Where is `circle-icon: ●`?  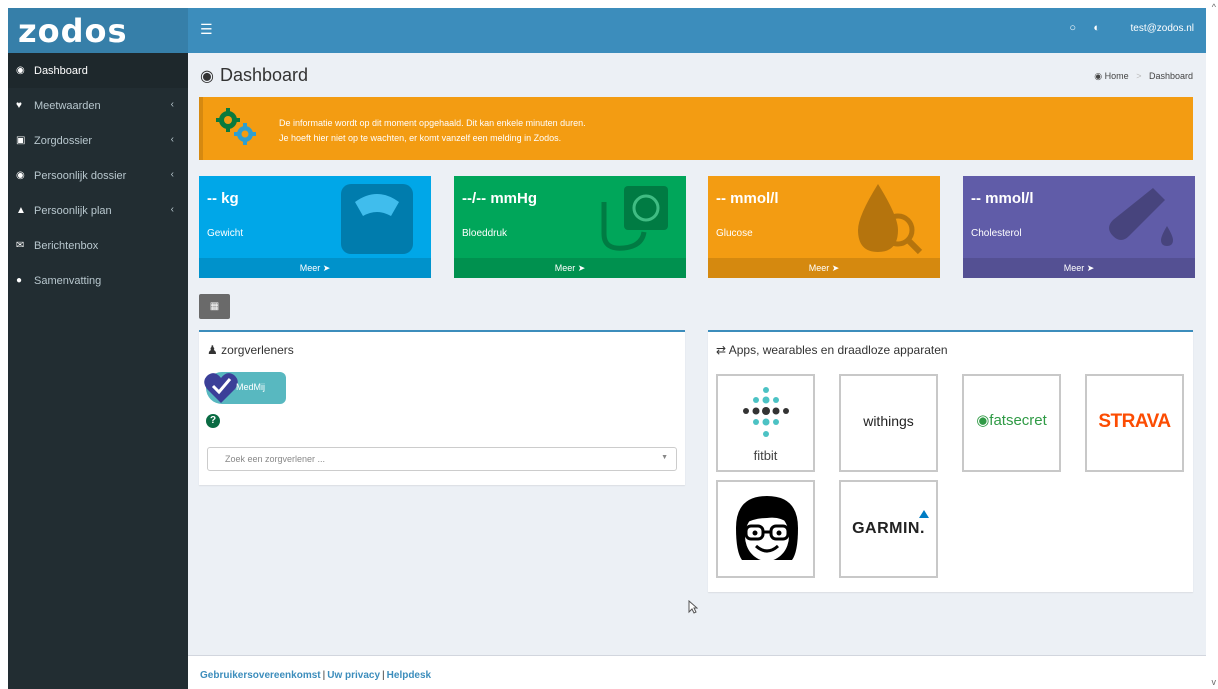 circle-icon: ● is located at coordinates (19, 280).